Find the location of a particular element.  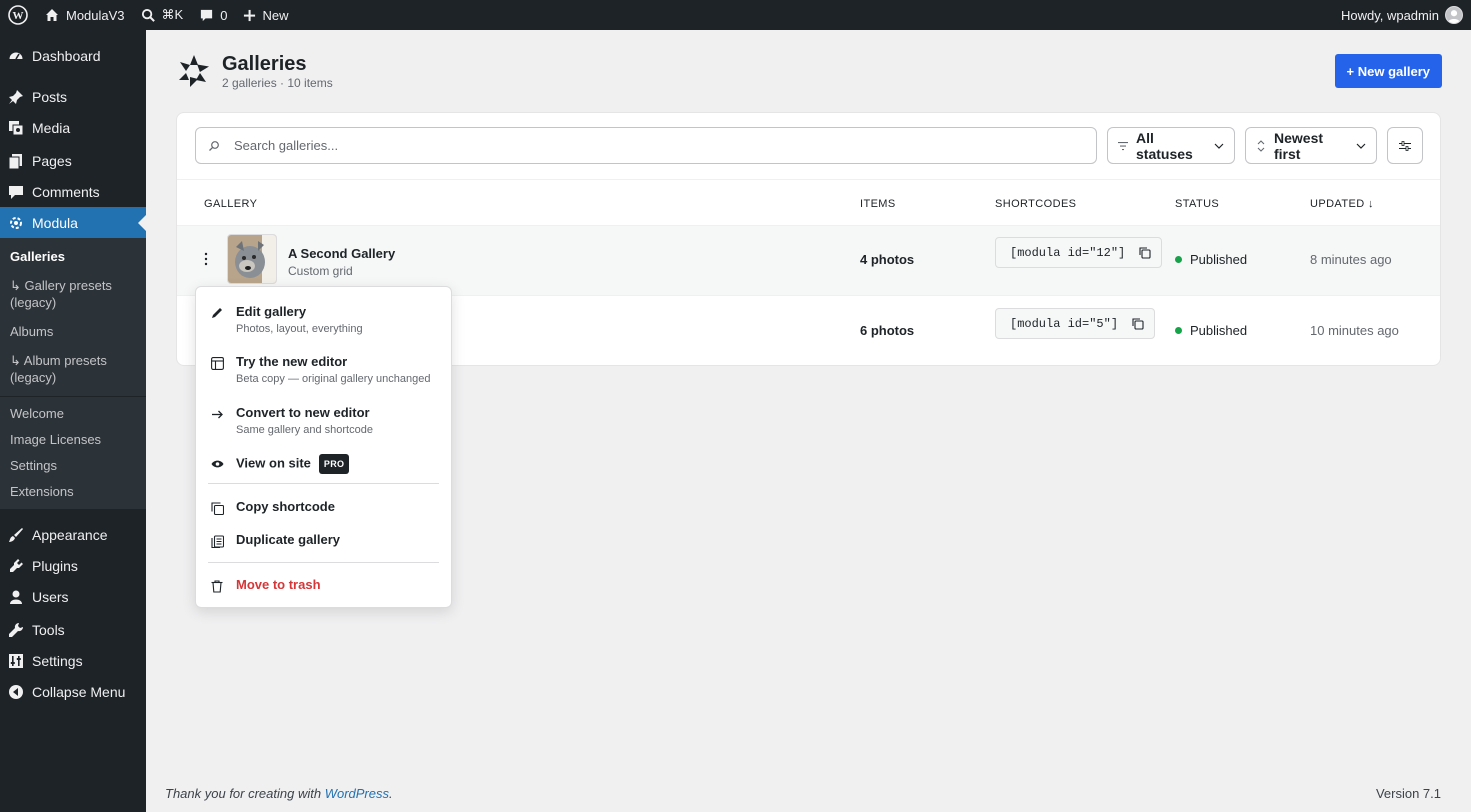

submenu-image-licenses: Image Licenses is located at coordinates (73, 440).